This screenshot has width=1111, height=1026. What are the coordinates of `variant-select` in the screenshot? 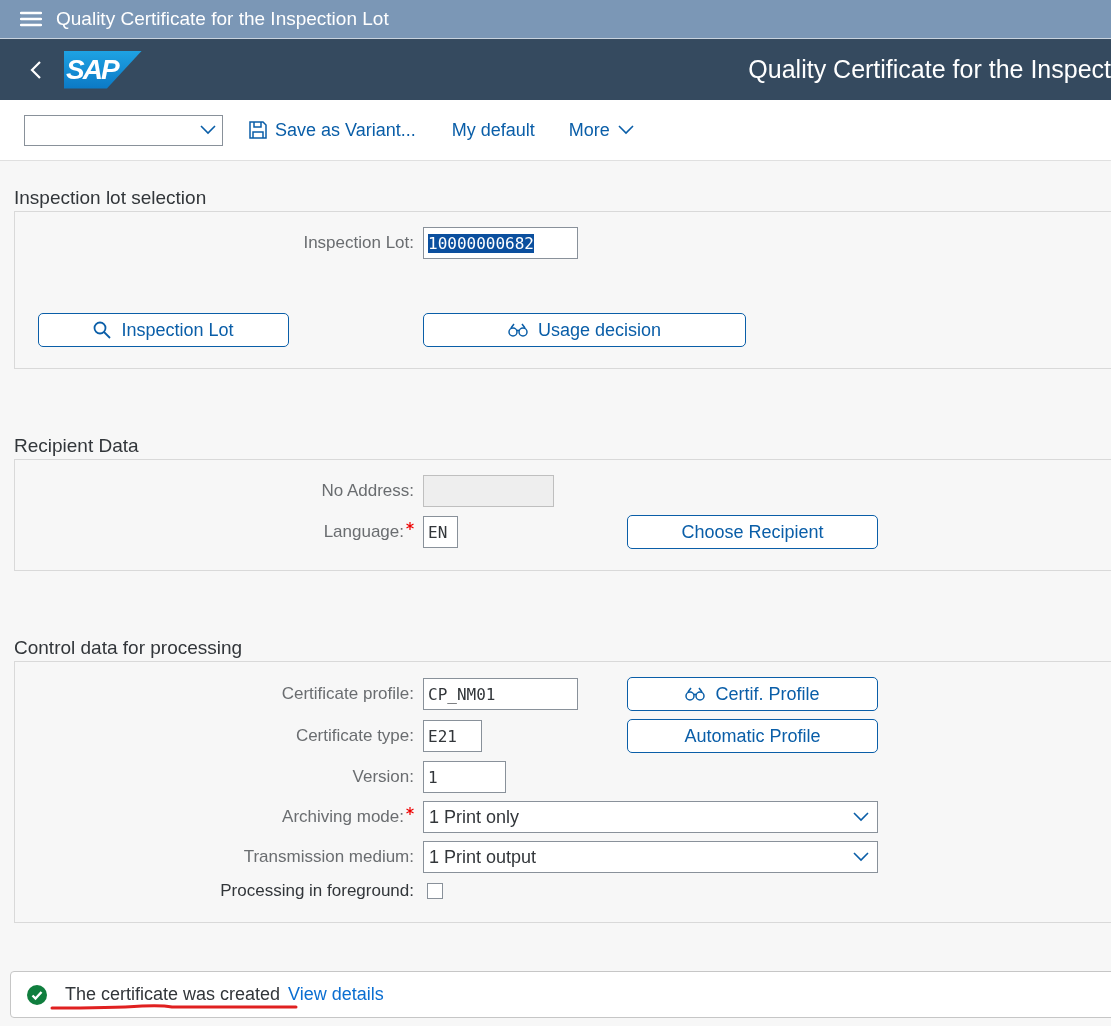 It's located at (123, 130).